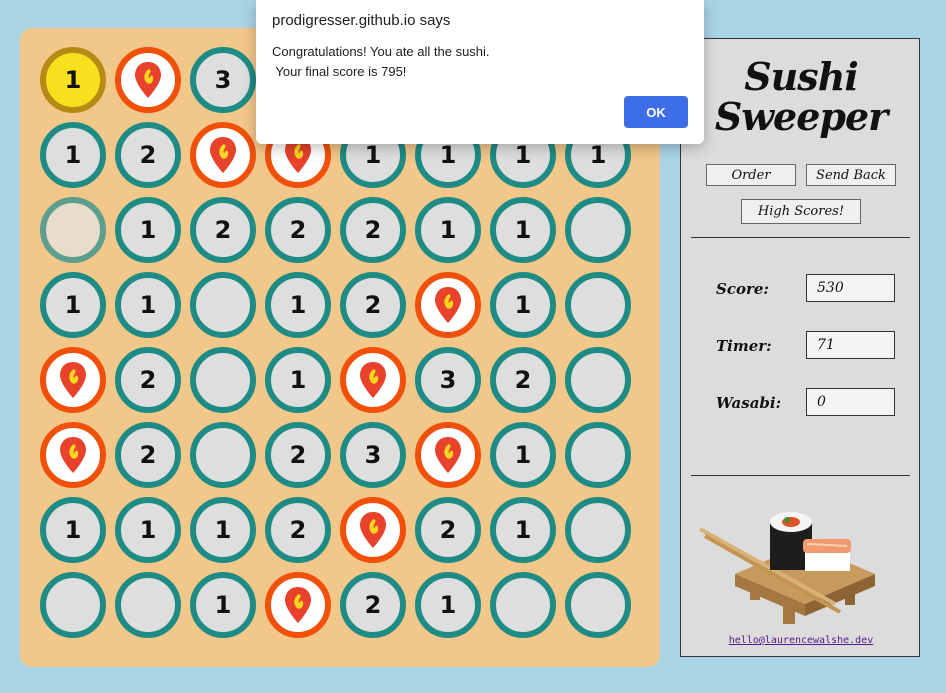  Describe the element at coordinates (800, 237) in the screenshot. I see `divider-top` at that location.